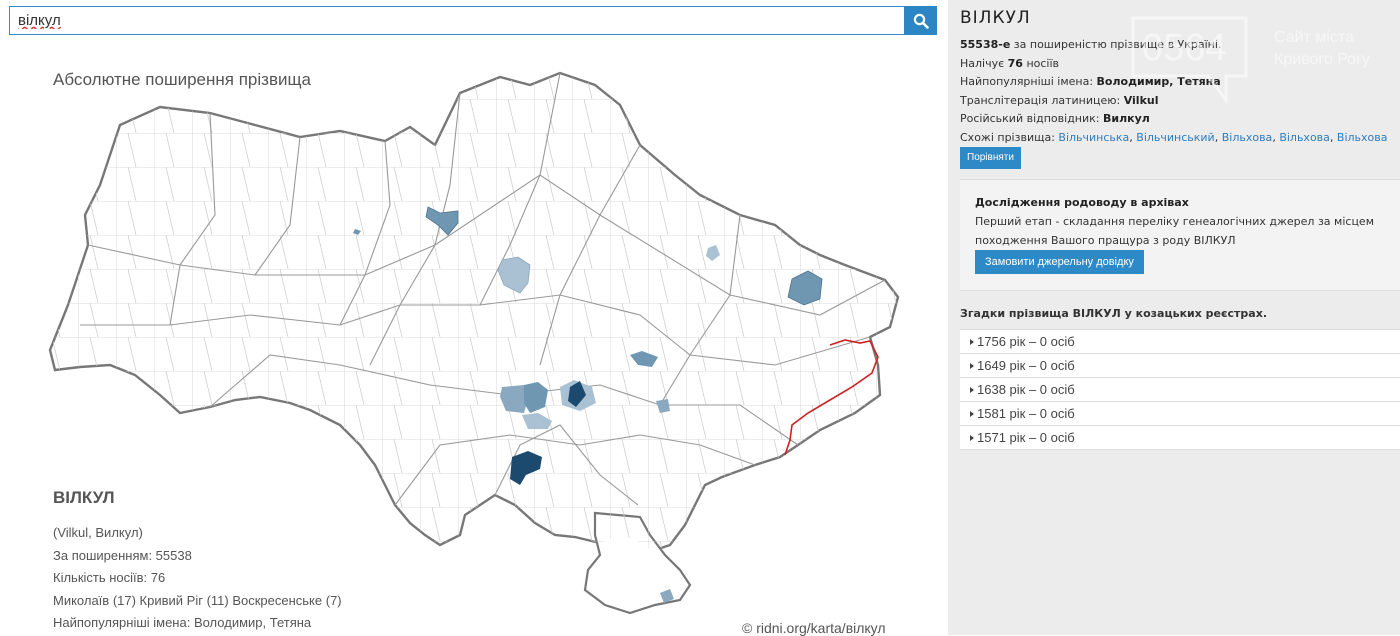  What do you see at coordinates (1093, 137) in the screenshot?
I see `similar-surname-link: Вільчинська` at bounding box center [1093, 137].